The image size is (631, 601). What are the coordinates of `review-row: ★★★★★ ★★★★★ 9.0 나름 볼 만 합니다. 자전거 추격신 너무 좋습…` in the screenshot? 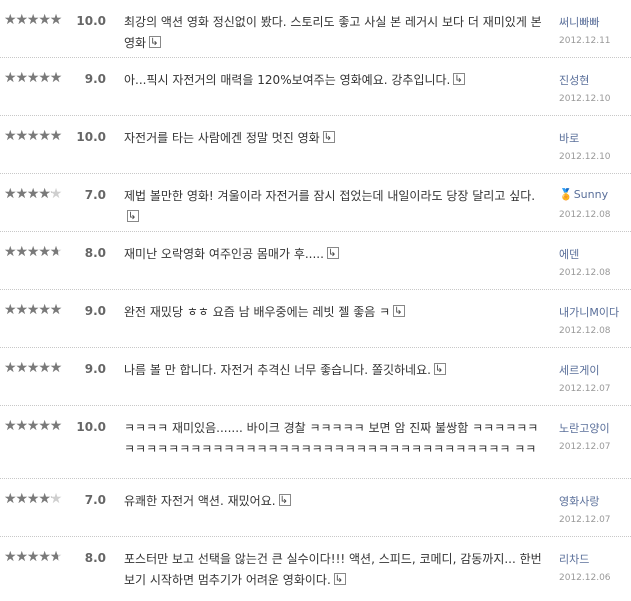 It's located at (315, 377).